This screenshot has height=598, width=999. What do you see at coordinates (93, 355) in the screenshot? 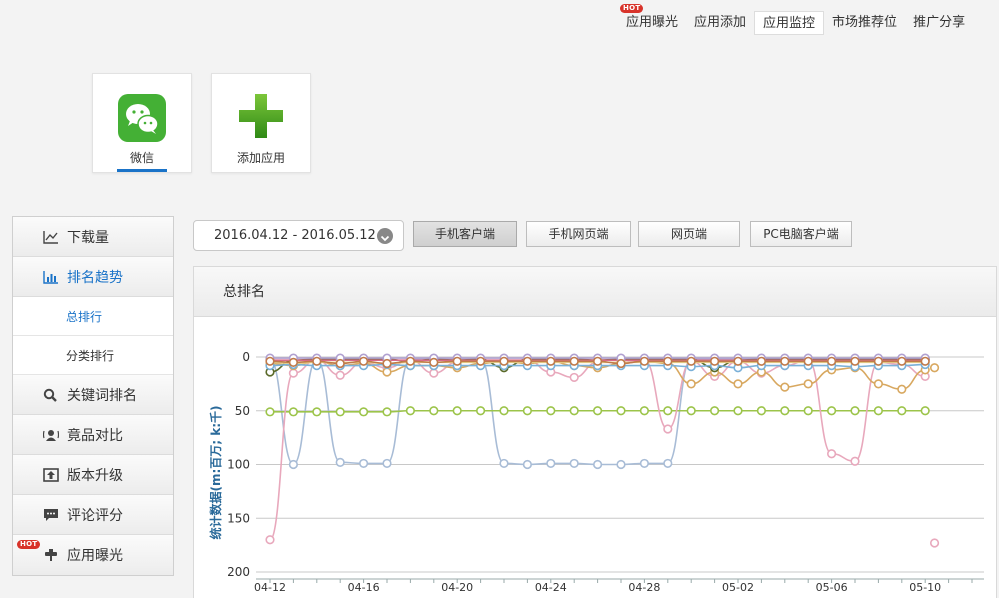
I see `sidebar-subitem-1: 分类排行` at bounding box center [93, 355].